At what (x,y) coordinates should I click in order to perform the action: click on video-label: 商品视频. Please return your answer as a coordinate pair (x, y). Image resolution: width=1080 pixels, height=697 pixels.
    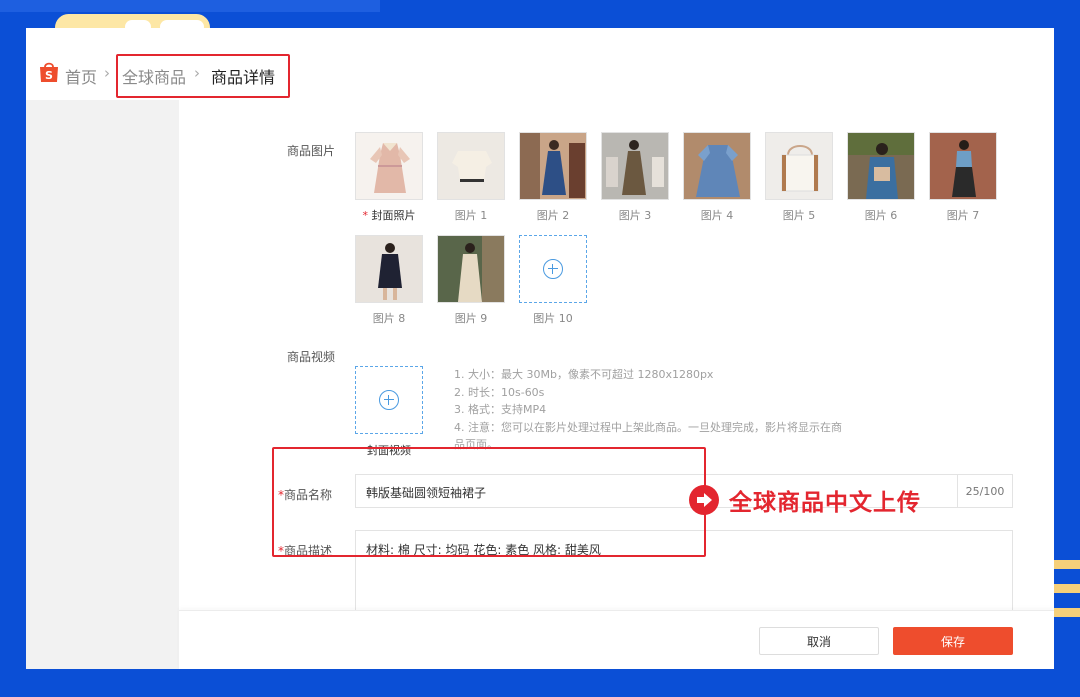
    Looking at the image, I should click on (311, 357).